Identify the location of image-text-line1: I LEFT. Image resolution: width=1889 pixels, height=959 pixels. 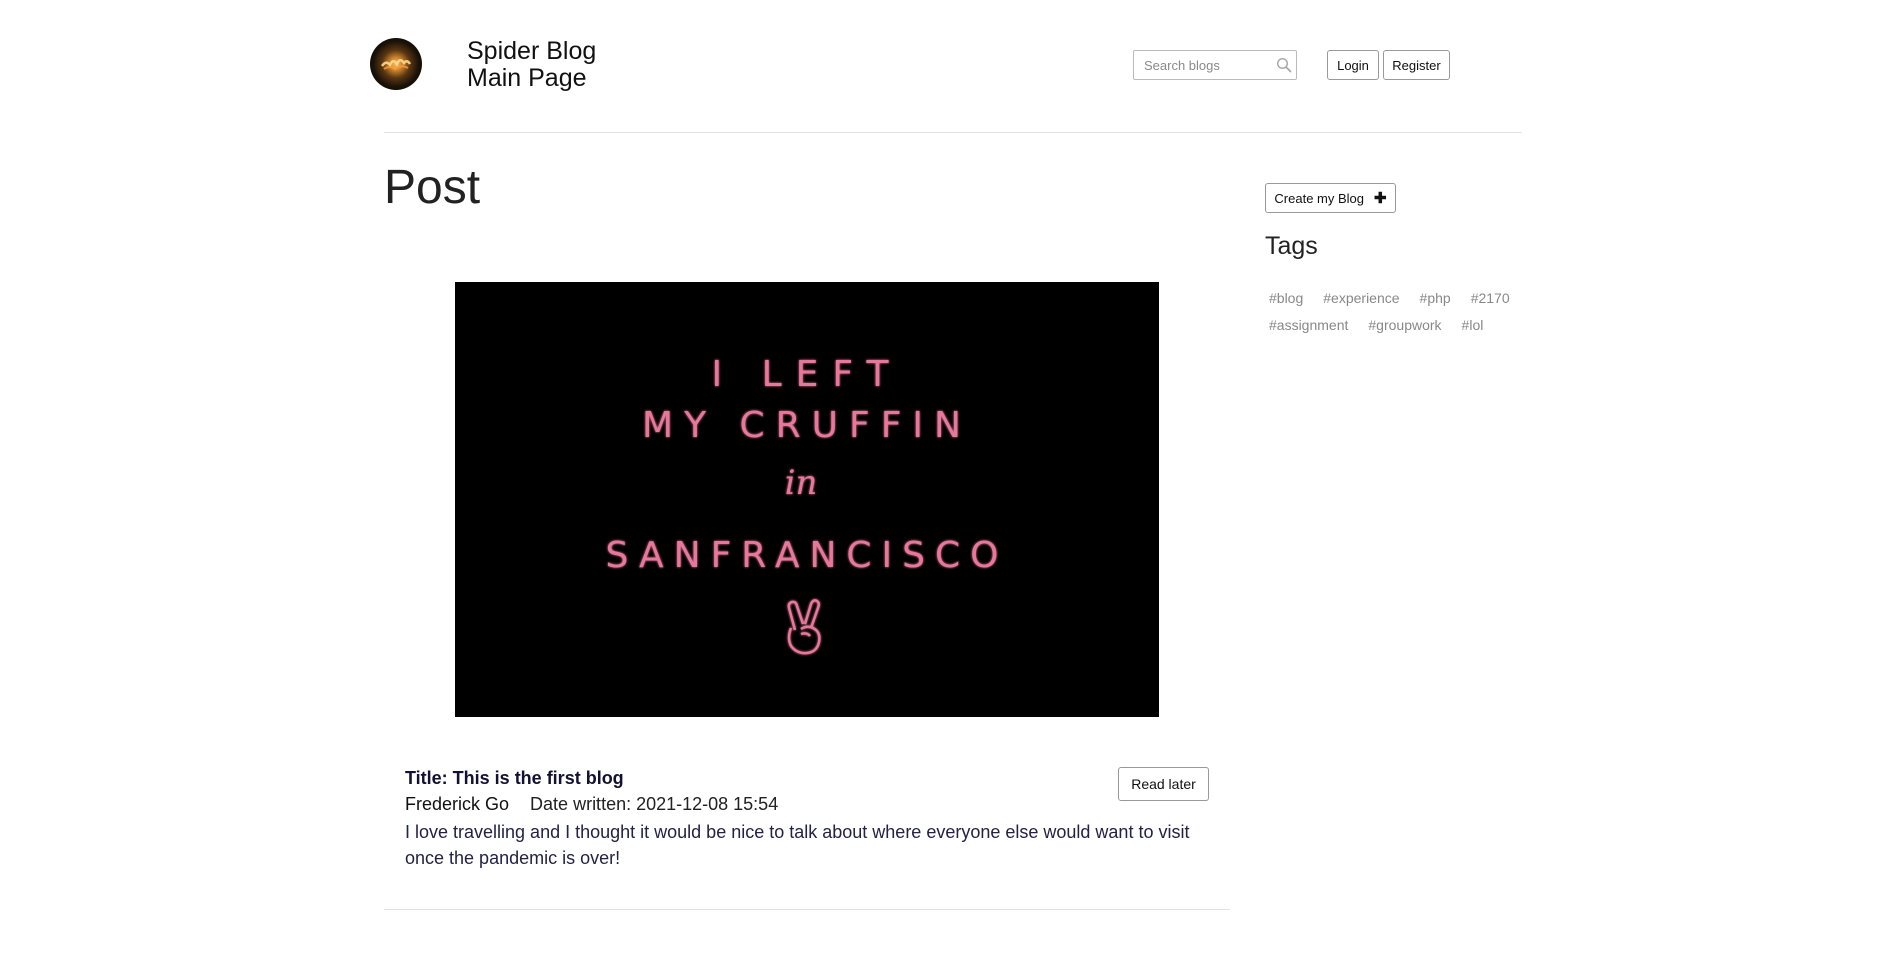
(807, 374).